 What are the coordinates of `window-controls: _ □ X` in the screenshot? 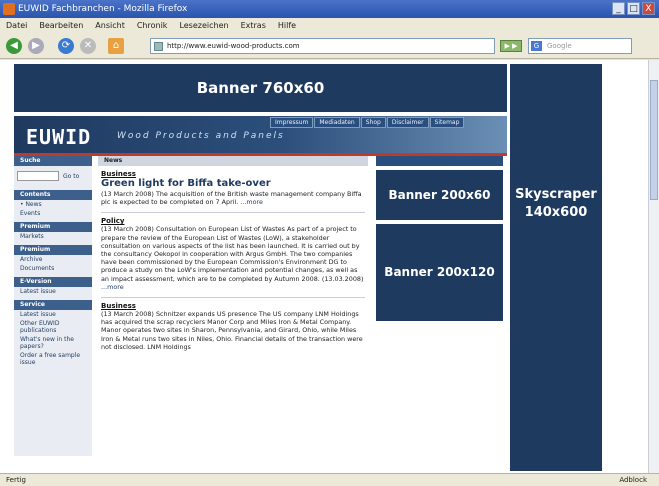 It's located at (633, 8).